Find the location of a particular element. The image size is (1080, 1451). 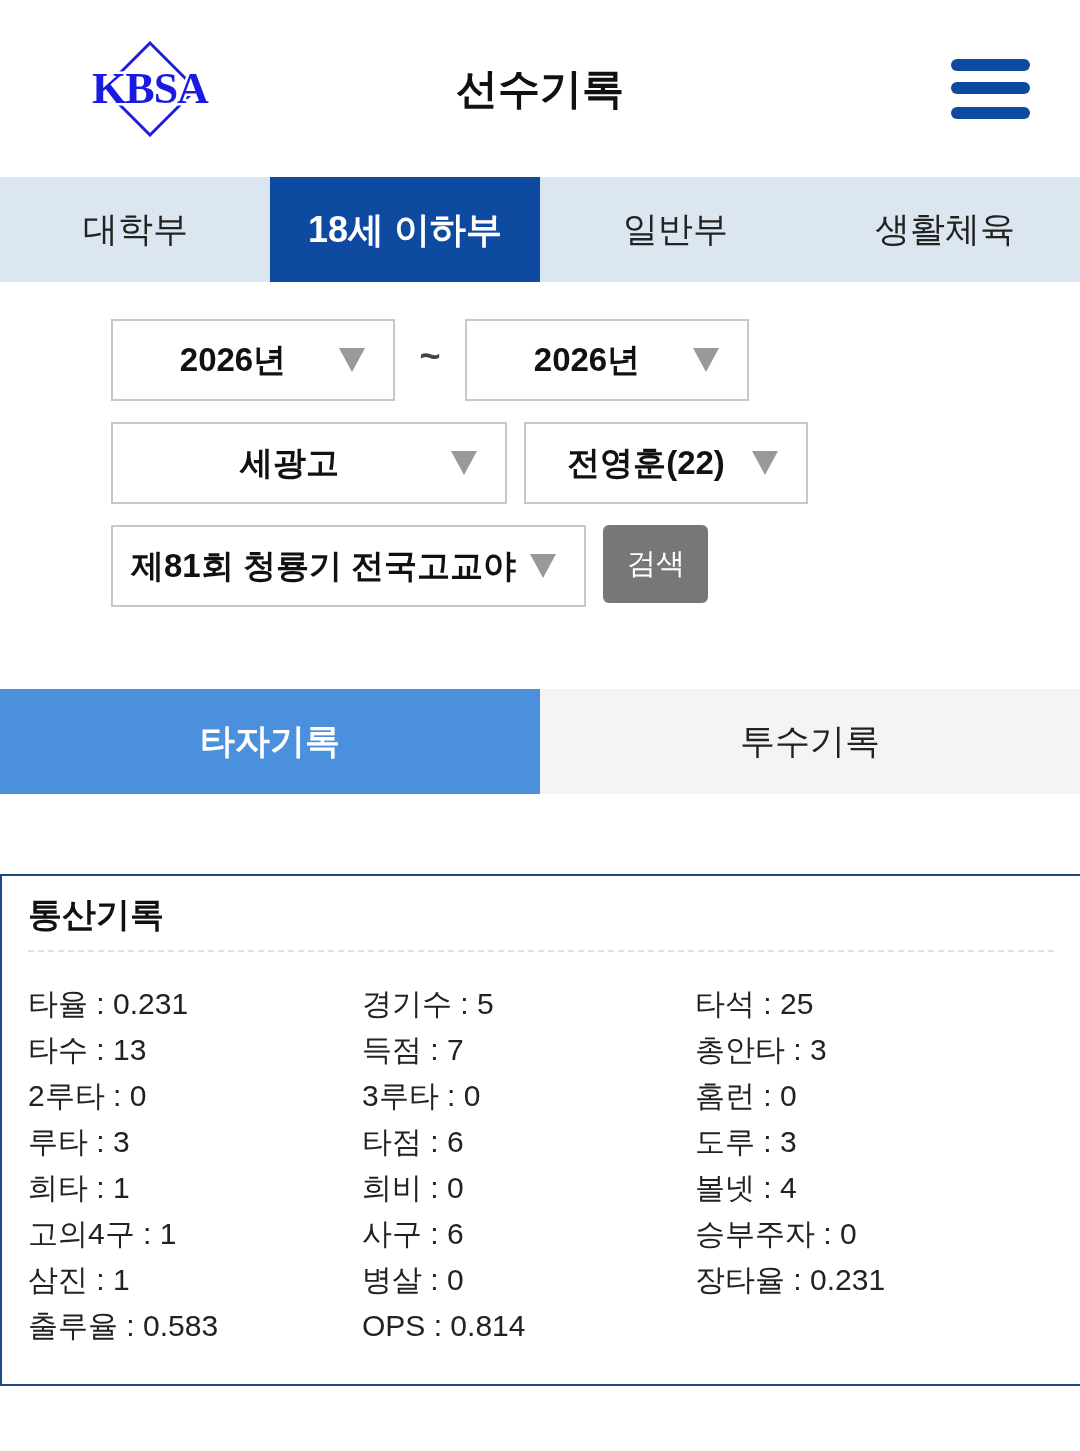

team-dropdown: 세광고 is located at coordinates (309, 463).